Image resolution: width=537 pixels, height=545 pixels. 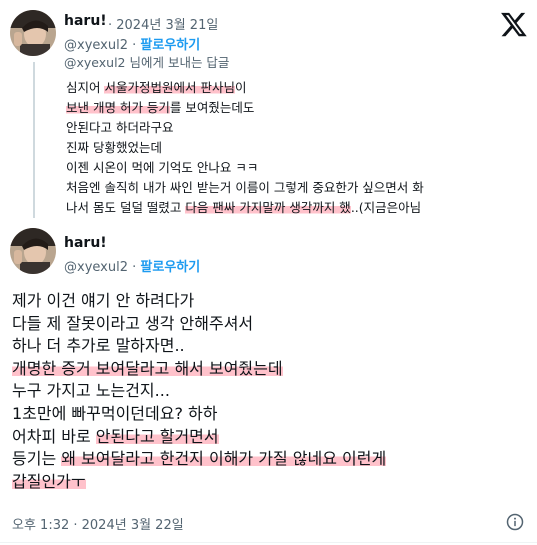 I want to click on x-logo-icon, so click(x=514, y=24).